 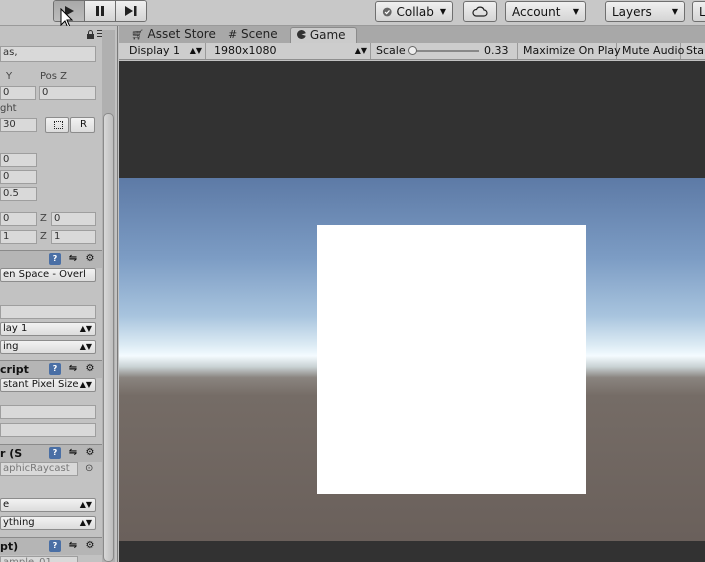 I want to click on height-field: 30, so click(x=18, y=125).